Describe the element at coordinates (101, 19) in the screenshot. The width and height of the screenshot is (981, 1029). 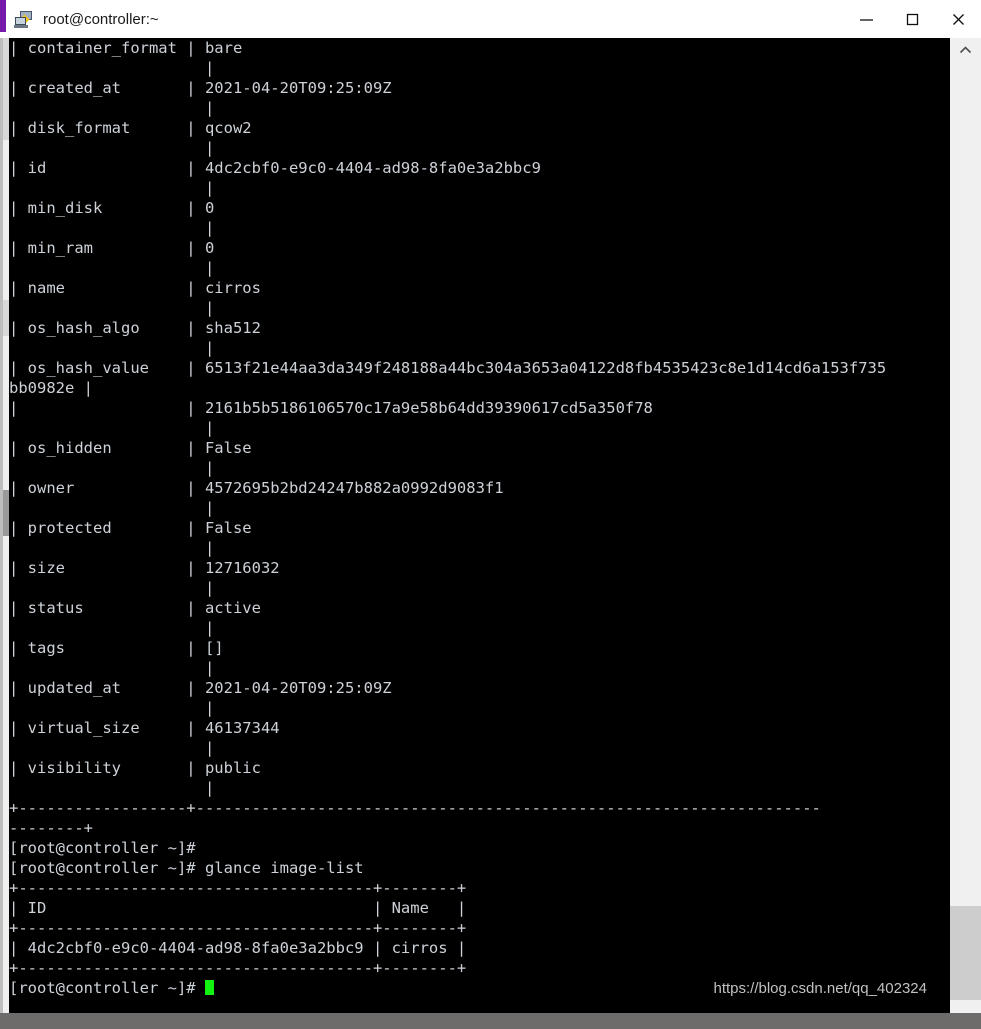
I see `window-title: root@controller:~` at that location.